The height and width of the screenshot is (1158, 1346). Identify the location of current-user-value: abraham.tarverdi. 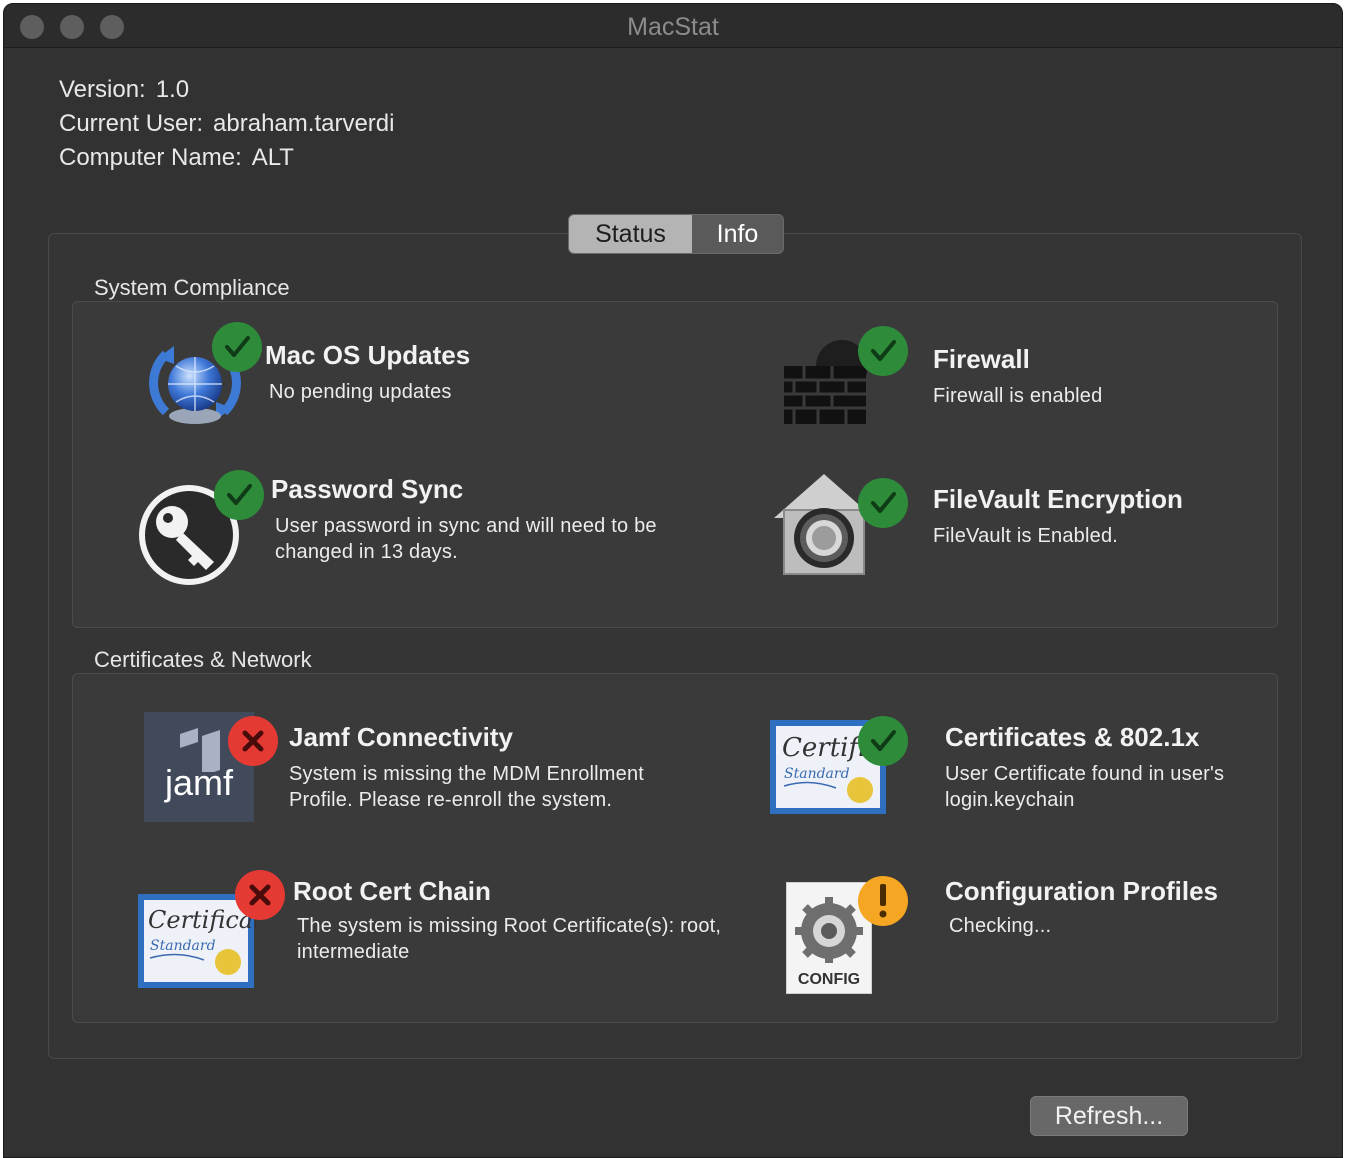
(304, 123).